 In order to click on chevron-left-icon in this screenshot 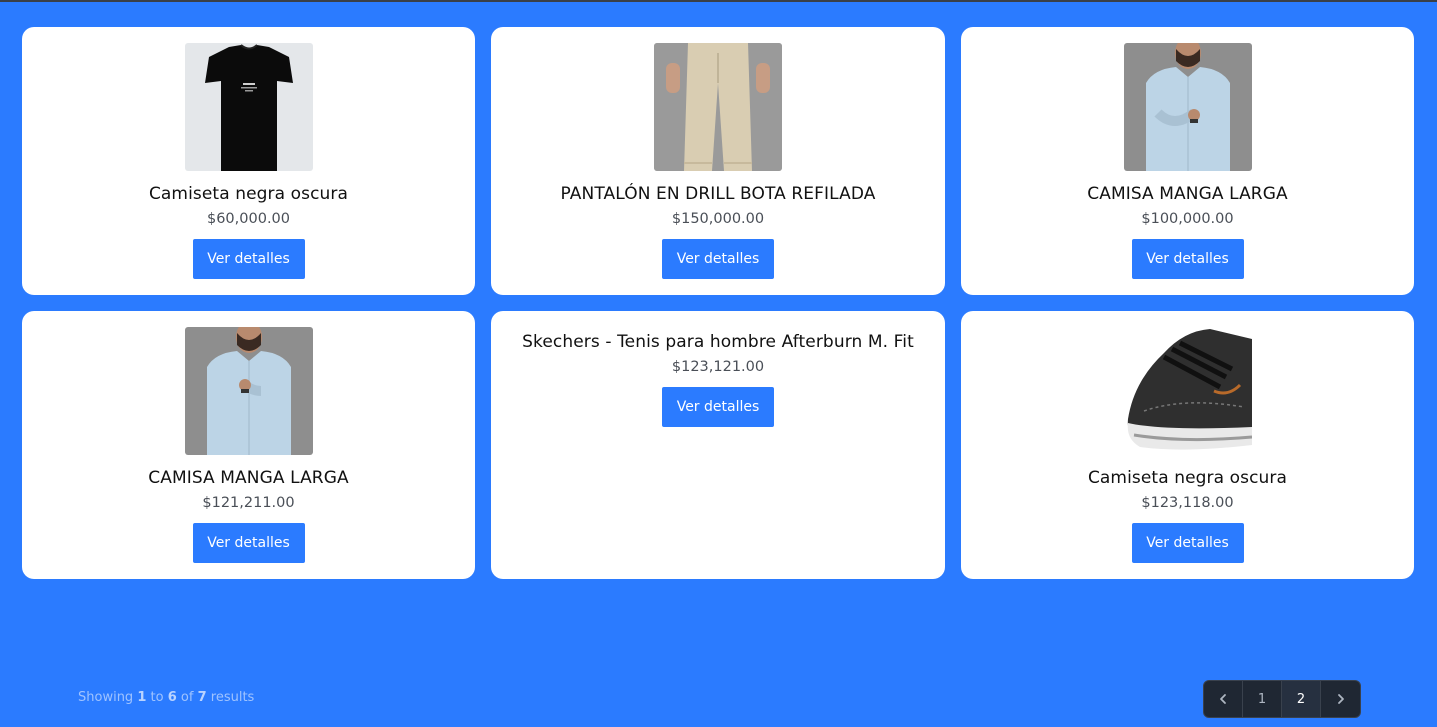, I will do `click(1223, 699)`.